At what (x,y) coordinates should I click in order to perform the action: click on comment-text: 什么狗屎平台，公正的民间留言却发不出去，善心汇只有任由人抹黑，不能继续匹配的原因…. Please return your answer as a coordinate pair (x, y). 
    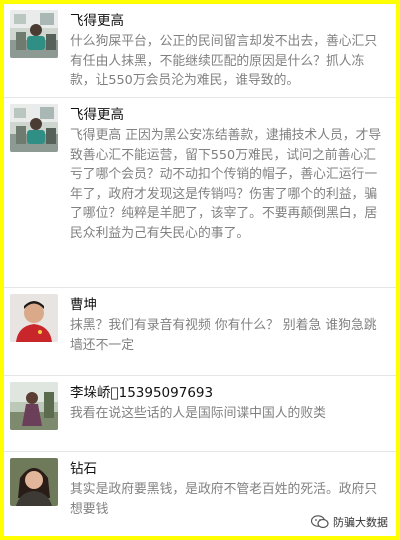
    Looking at the image, I should click on (224, 61).